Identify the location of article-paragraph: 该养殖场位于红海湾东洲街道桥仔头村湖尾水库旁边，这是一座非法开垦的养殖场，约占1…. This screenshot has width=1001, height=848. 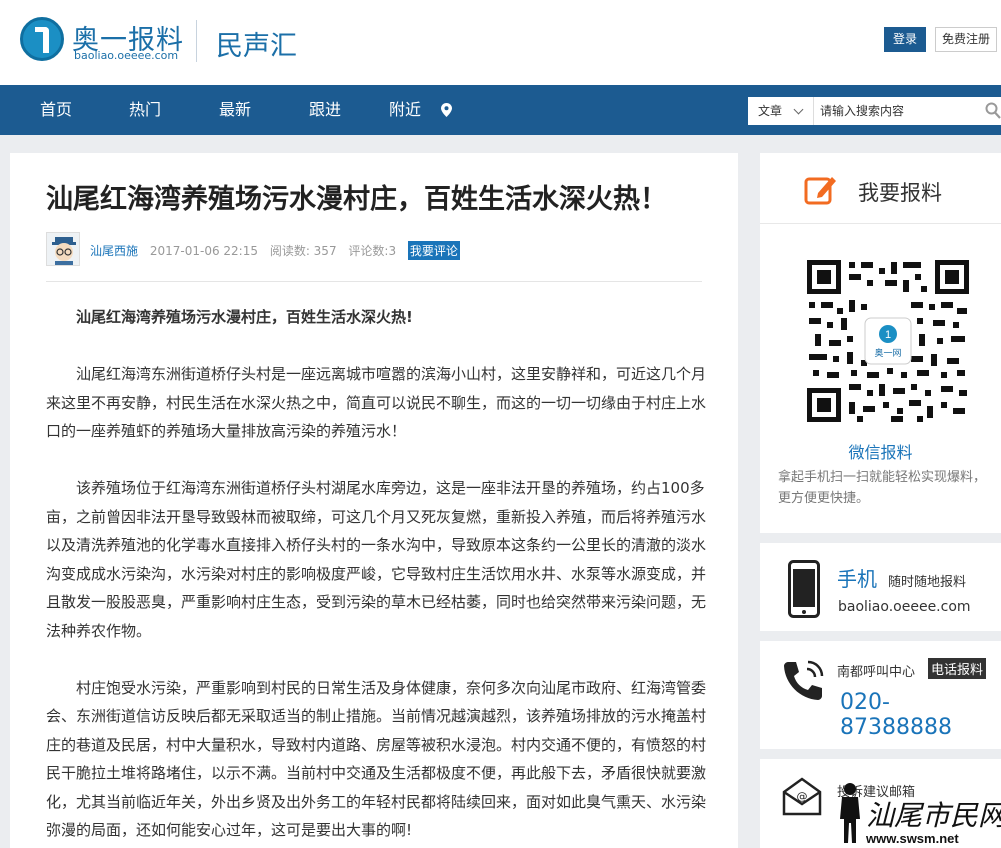
(376, 559).